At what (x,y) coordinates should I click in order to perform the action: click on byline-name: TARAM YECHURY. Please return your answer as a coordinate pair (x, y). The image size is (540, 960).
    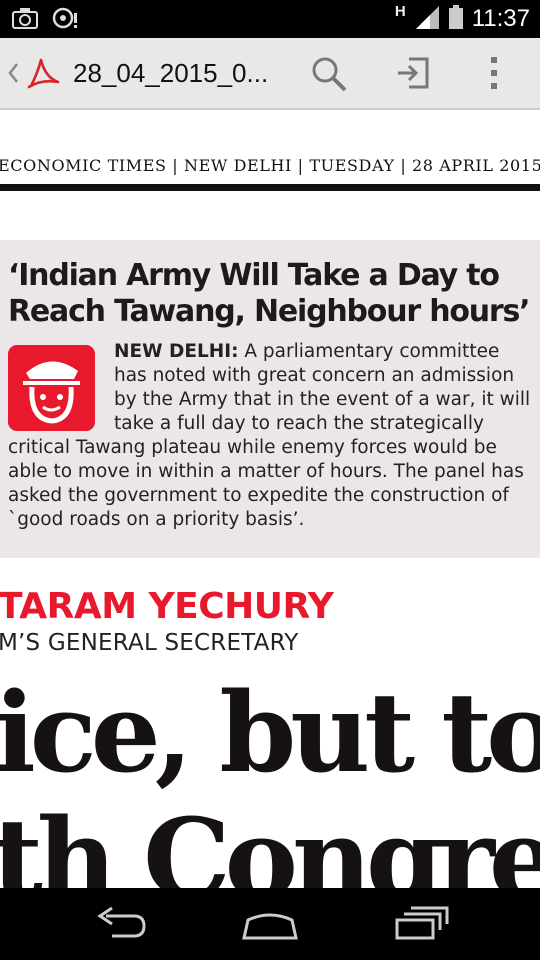
    Looking at the image, I should click on (167, 606).